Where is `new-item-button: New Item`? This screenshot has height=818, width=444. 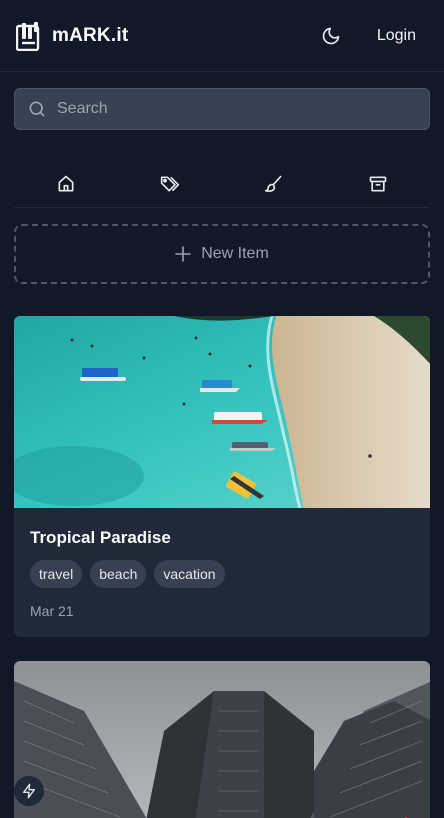 new-item-button: New Item is located at coordinates (222, 254).